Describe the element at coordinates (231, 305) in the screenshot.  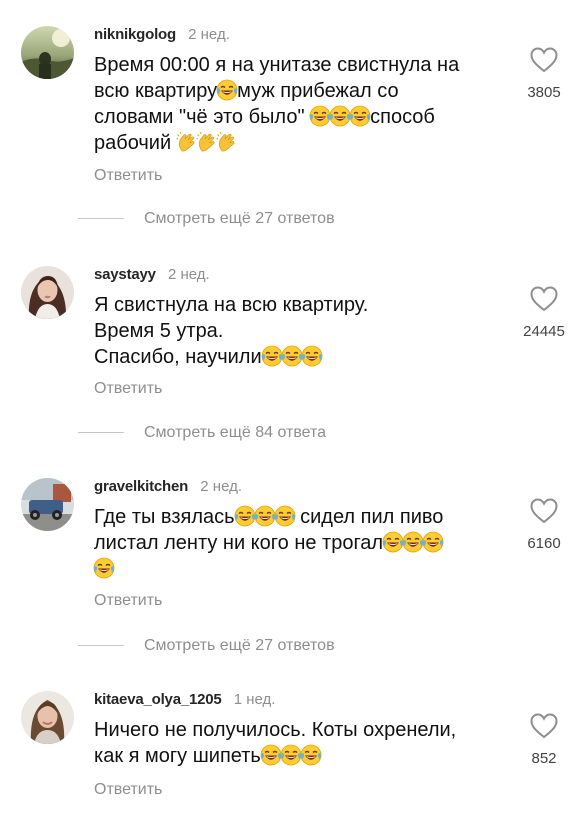
I see `comment-text-fragment: Я свистнула на всю квартиру.` at that location.